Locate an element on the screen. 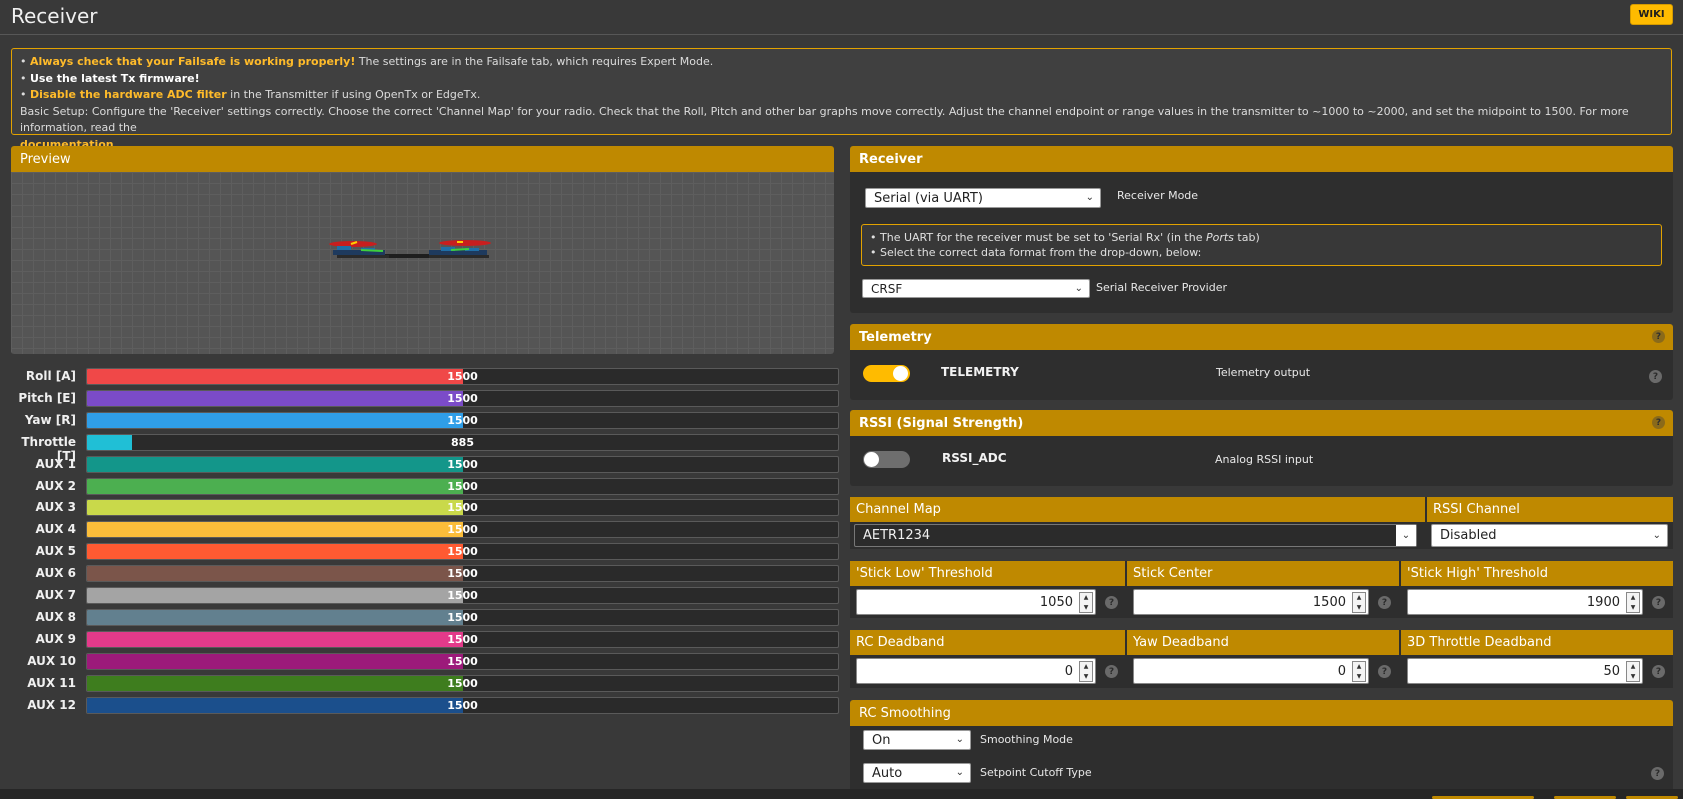 This screenshot has height=799, width=1683. rssi-header: RSSI (Signal Strength) ? is located at coordinates (1261, 423).